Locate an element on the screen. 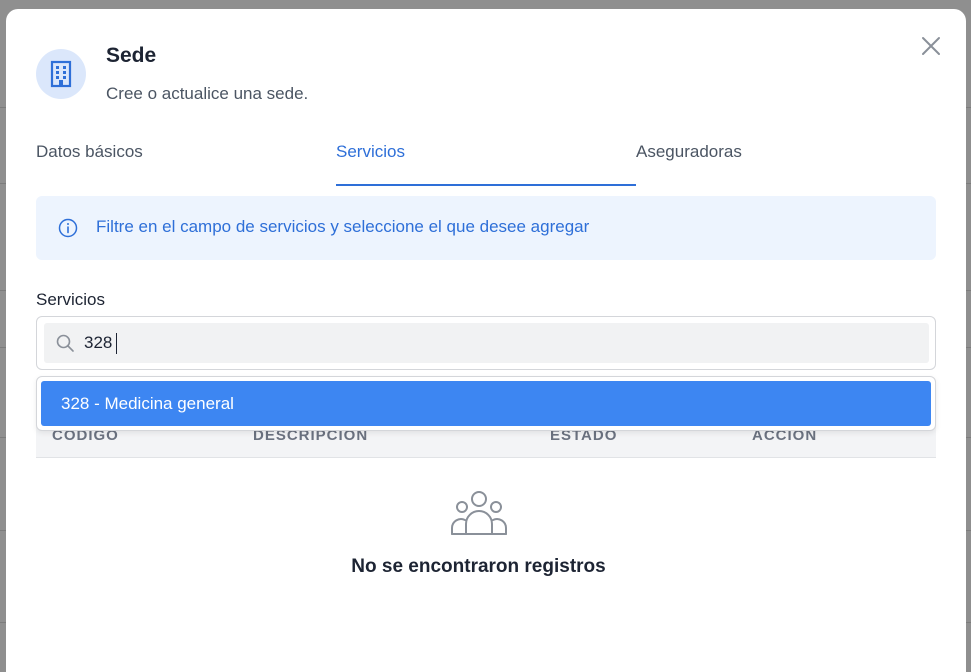  dropdown-option: 328 - Medicina general is located at coordinates (486, 403).